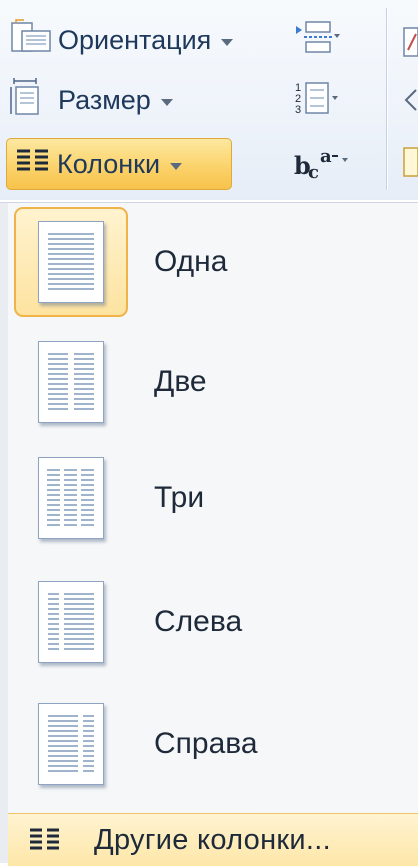 This screenshot has height=866, width=418. What do you see at coordinates (326, 156) in the screenshot?
I see `svg-text: a` at bounding box center [326, 156].